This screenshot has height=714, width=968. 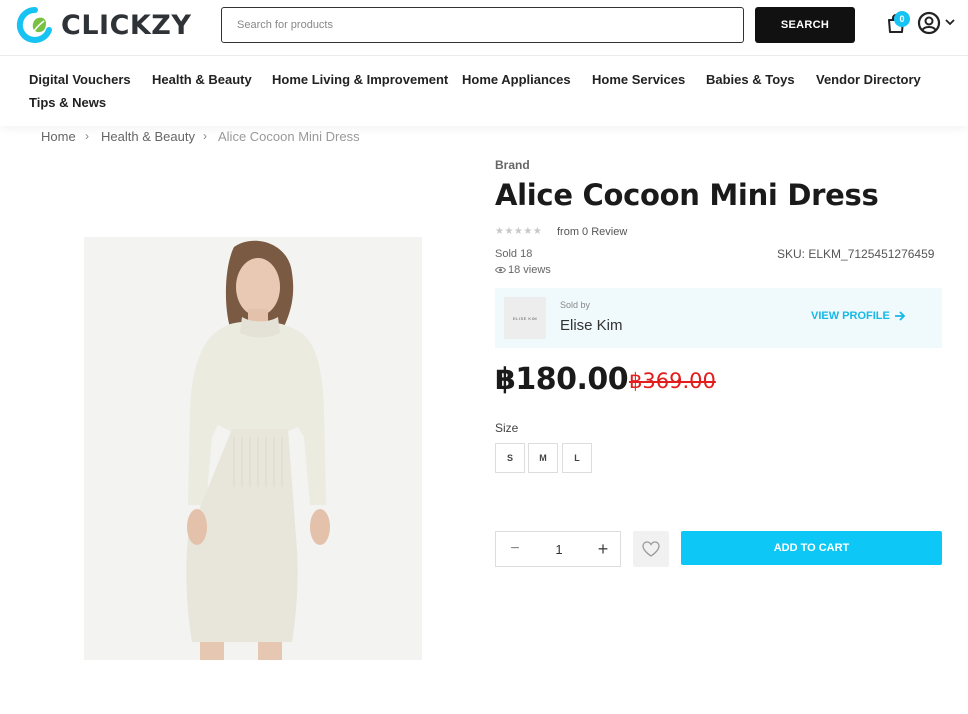 I want to click on breadcrumb-current: Alice Cocoon Mini Dress, so click(x=289, y=136).